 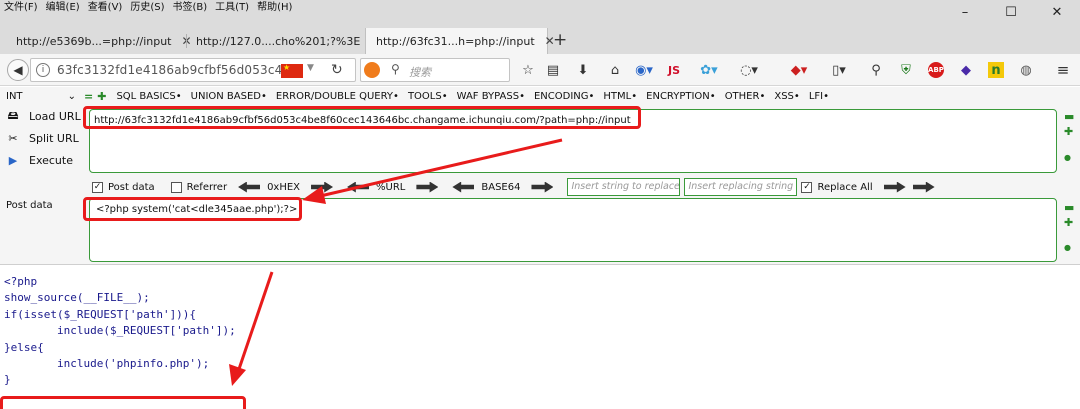 What do you see at coordinates (936, 70) in the screenshot?
I see `adblock-icon: ABP` at bounding box center [936, 70].